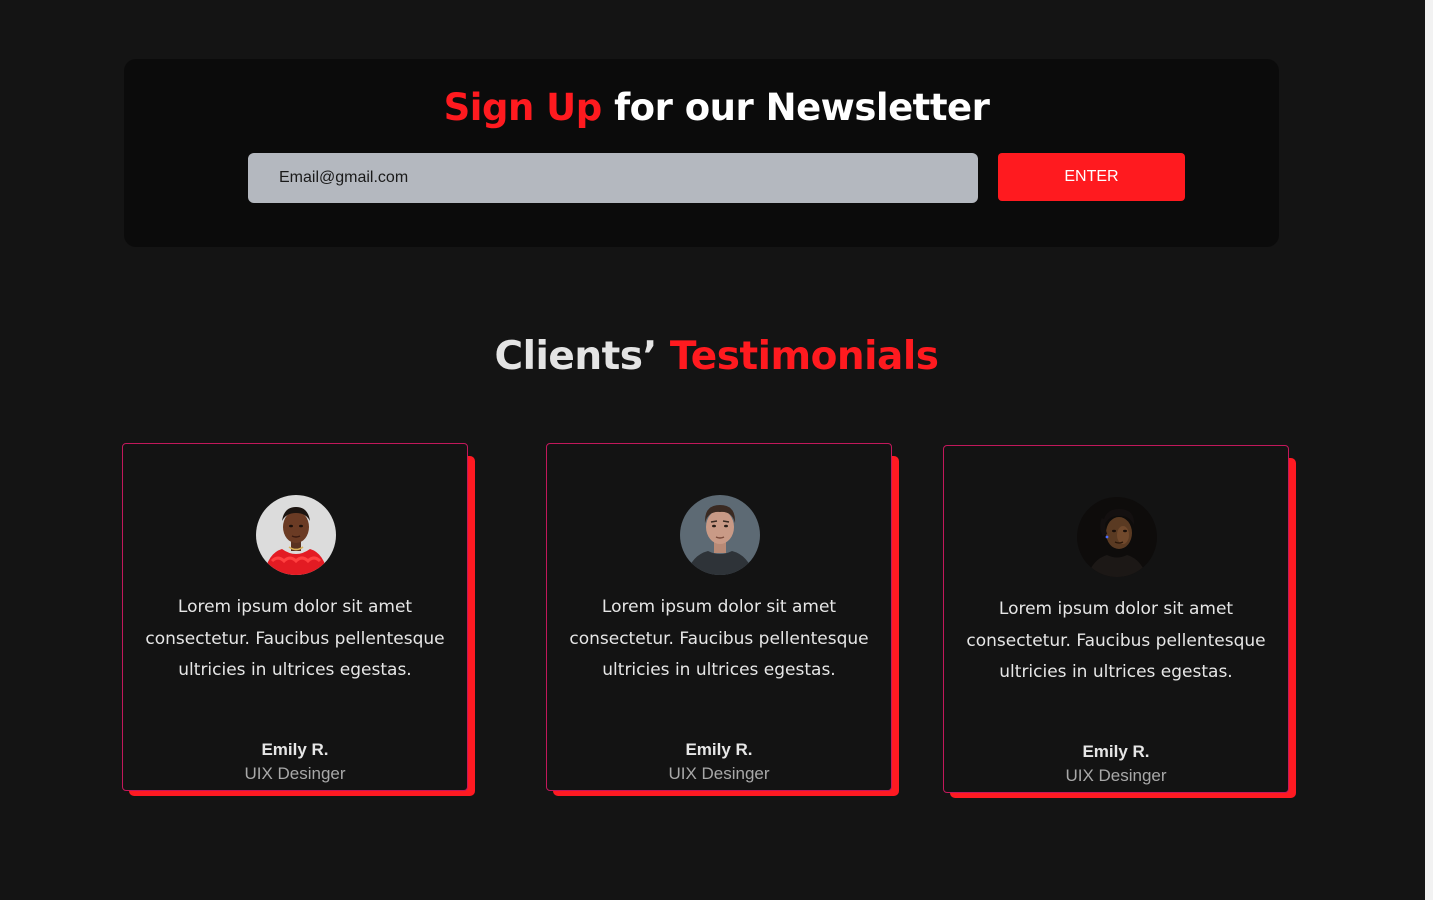  What do you see at coordinates (1429, 450) in the screenshot?
I see `page-edge-strip` at bounding box center [1429, 450].